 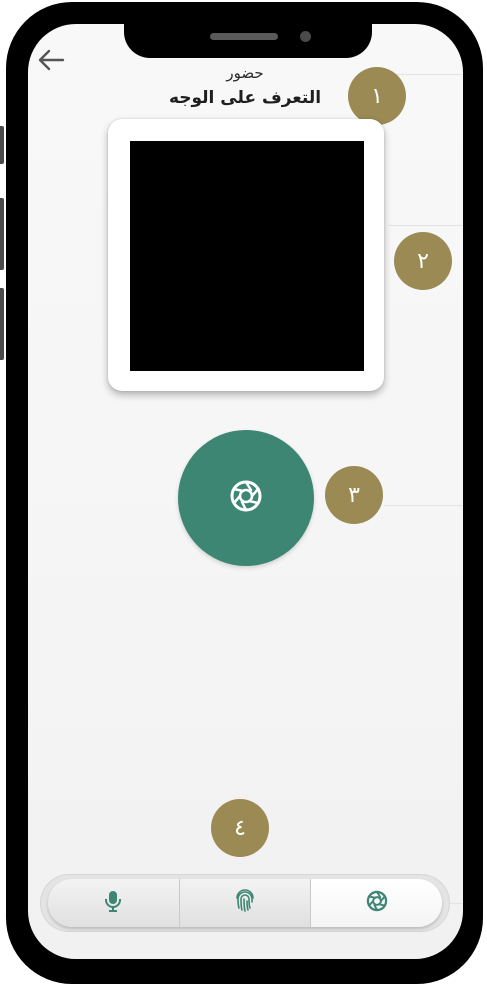 I want to click on arrow-left-icon, so click(x=51, y=62).